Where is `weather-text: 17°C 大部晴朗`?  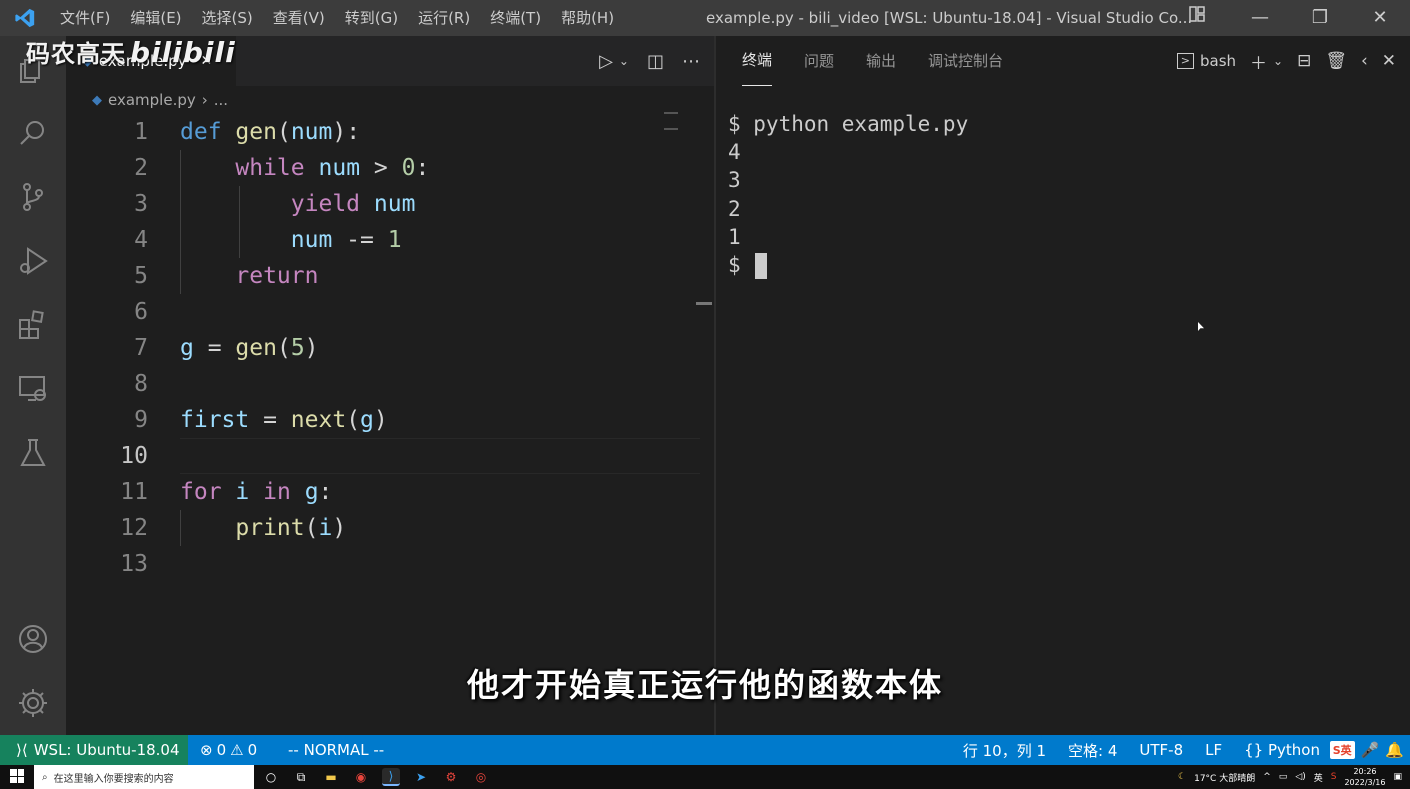 weather-text: 17°C 大部晴朗 is located at coordinates (1224, 777).